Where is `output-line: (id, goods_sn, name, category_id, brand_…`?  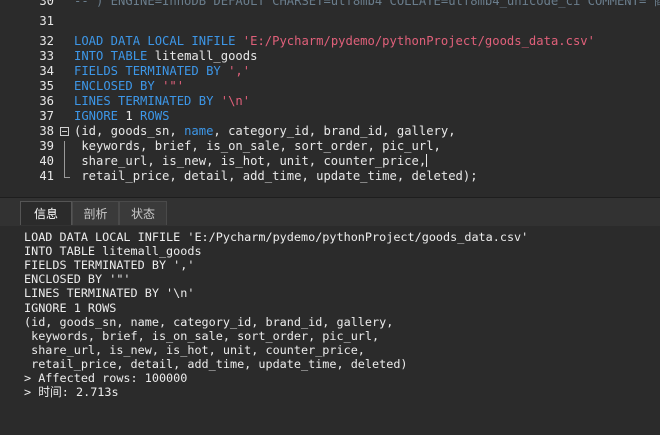 output-line: (id, goods_sn, name, category_id, brand_… is located at coordinates (209, 321).